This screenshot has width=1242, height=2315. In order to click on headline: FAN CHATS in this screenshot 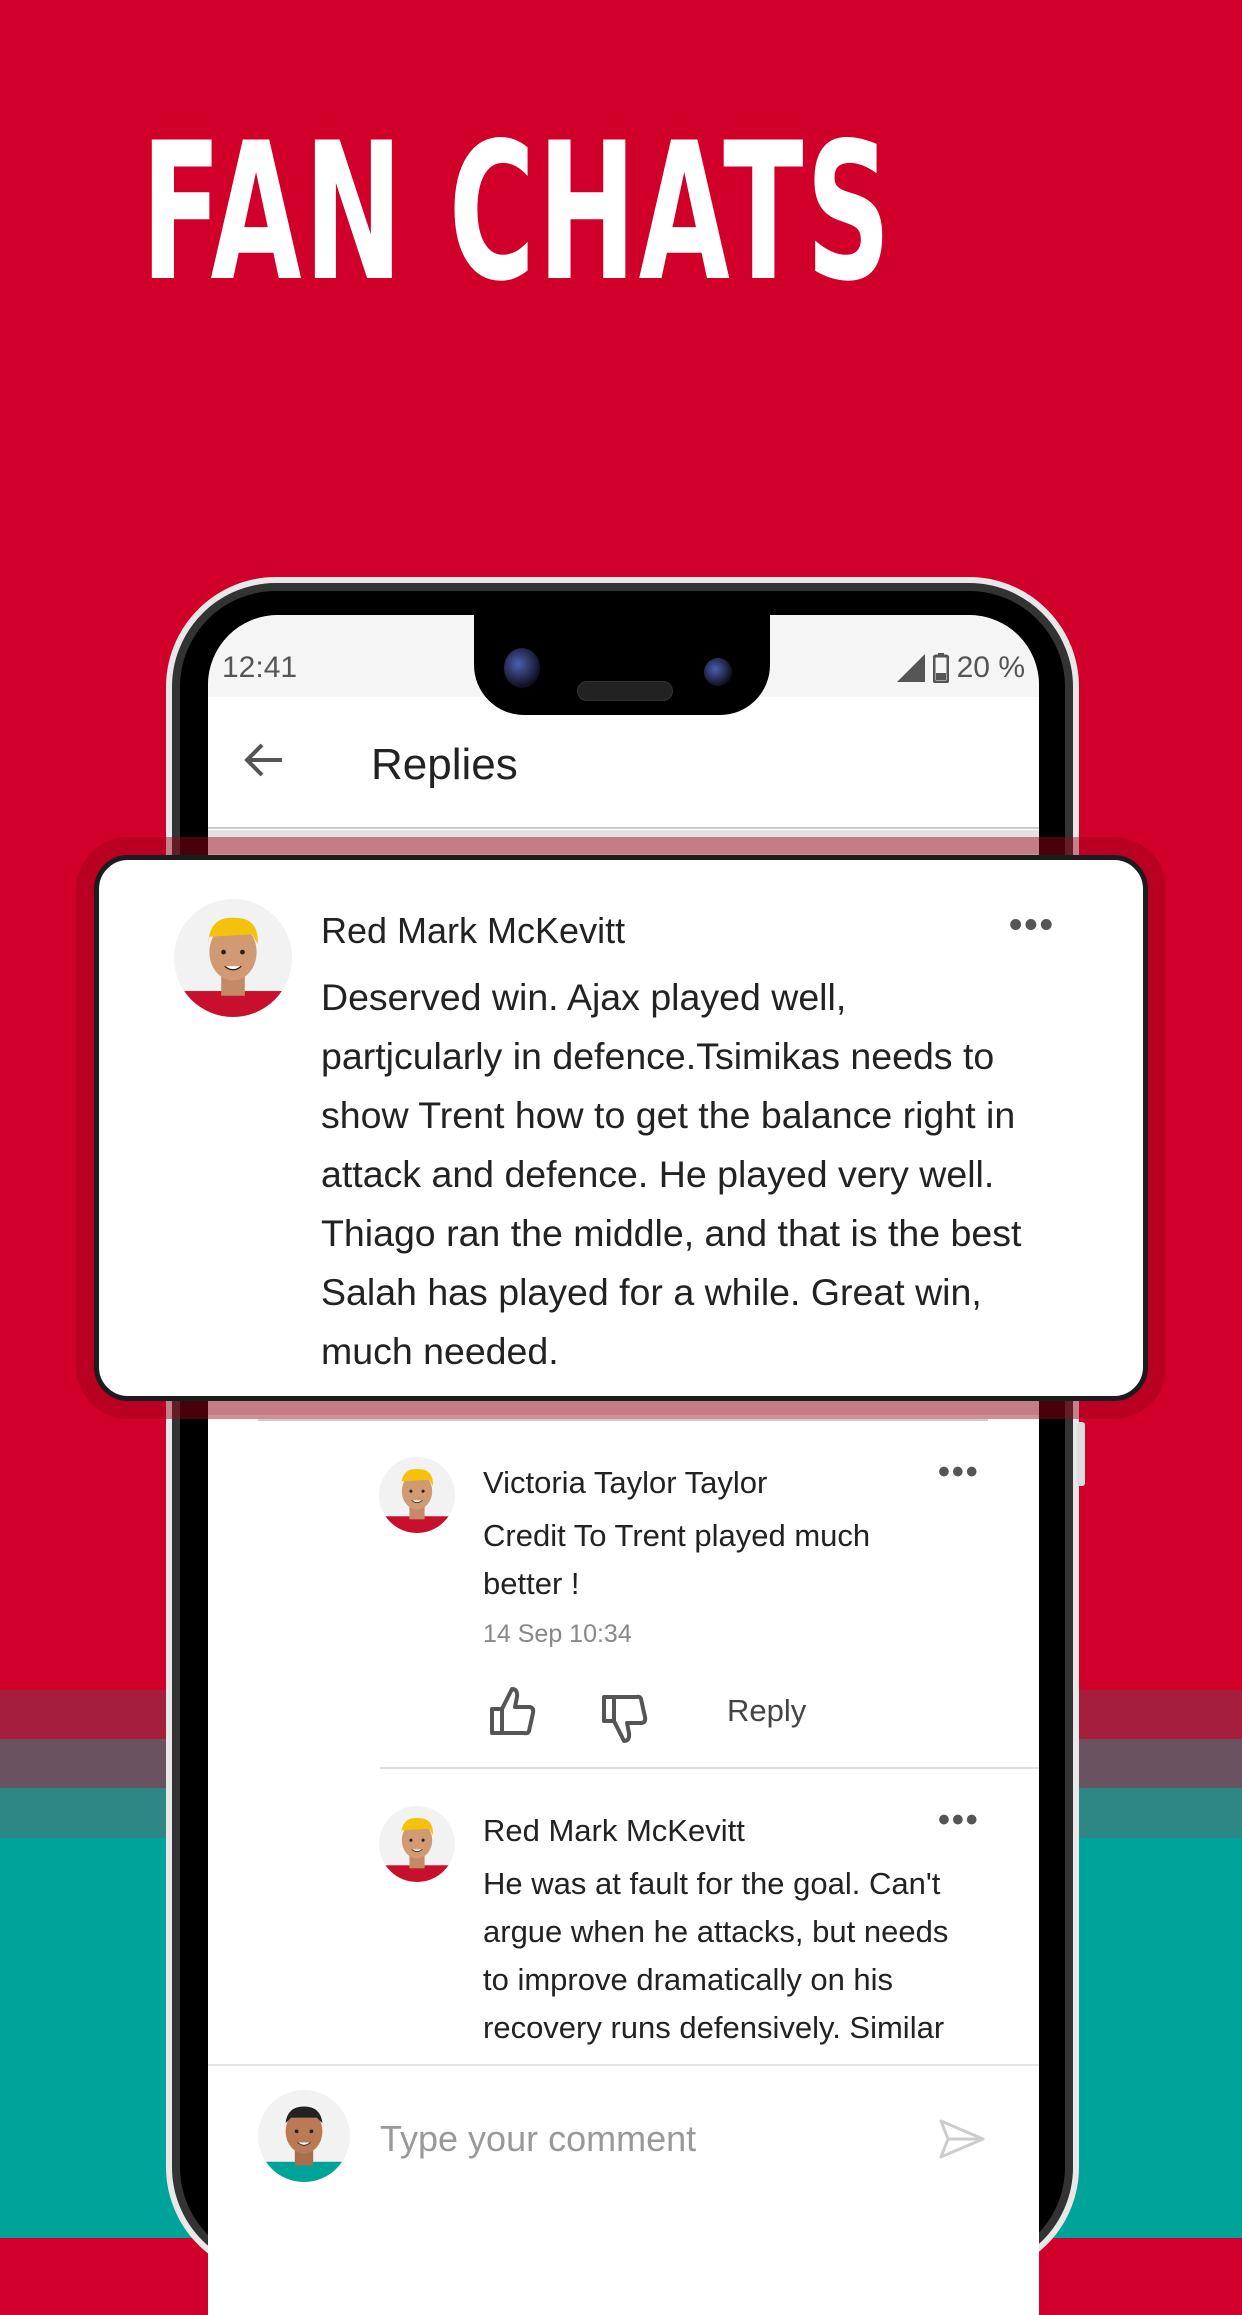, I will do `click(517, 212)`.